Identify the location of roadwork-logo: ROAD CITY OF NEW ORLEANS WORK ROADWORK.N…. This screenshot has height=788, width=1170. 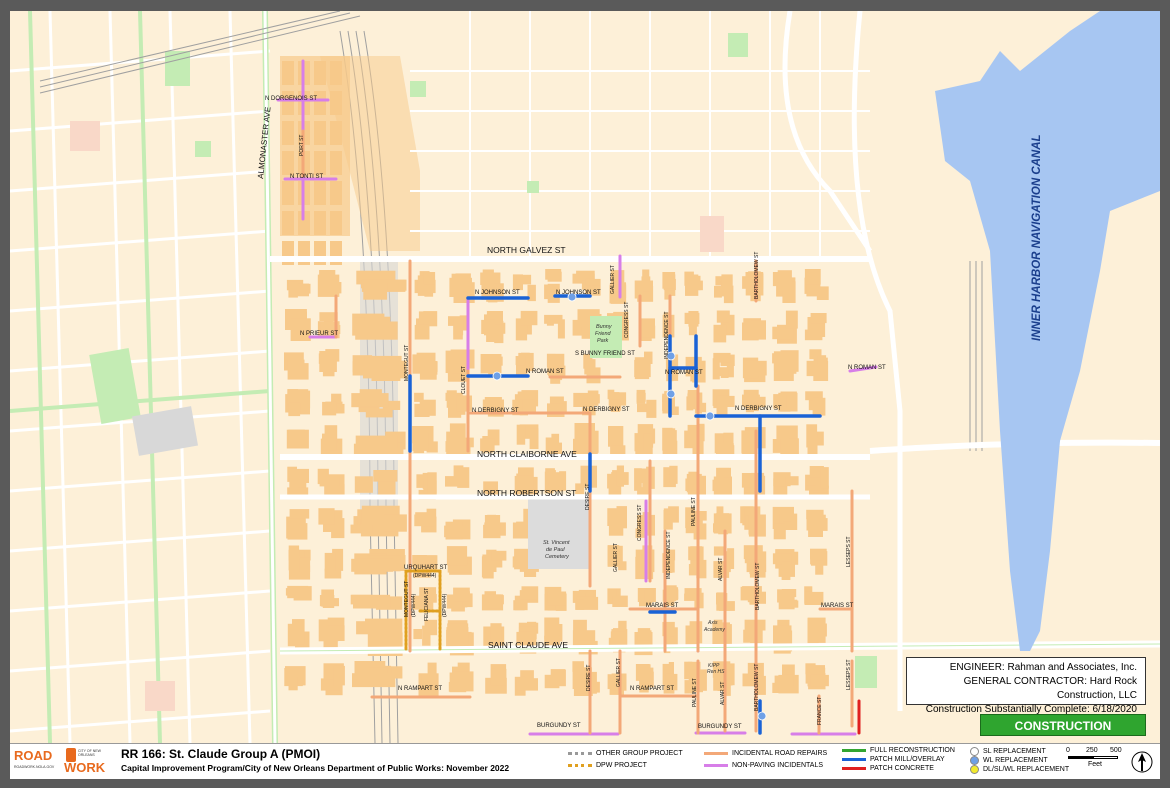
(66, 762).